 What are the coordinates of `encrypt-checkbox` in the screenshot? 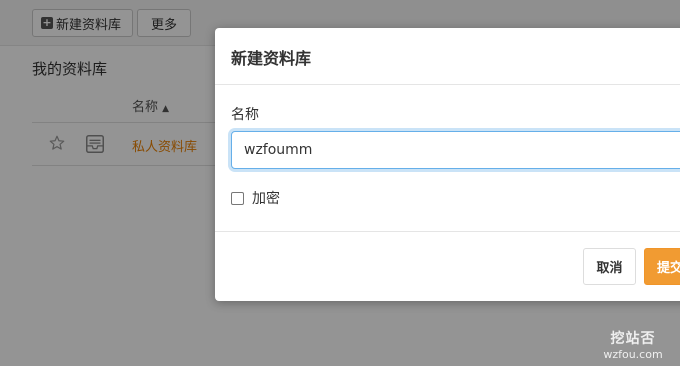 It's located at (237, 198).